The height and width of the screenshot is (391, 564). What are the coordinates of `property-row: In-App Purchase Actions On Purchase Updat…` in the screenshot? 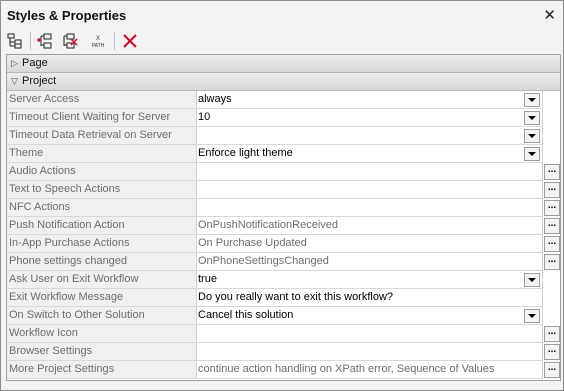 It's located at (283, 244).